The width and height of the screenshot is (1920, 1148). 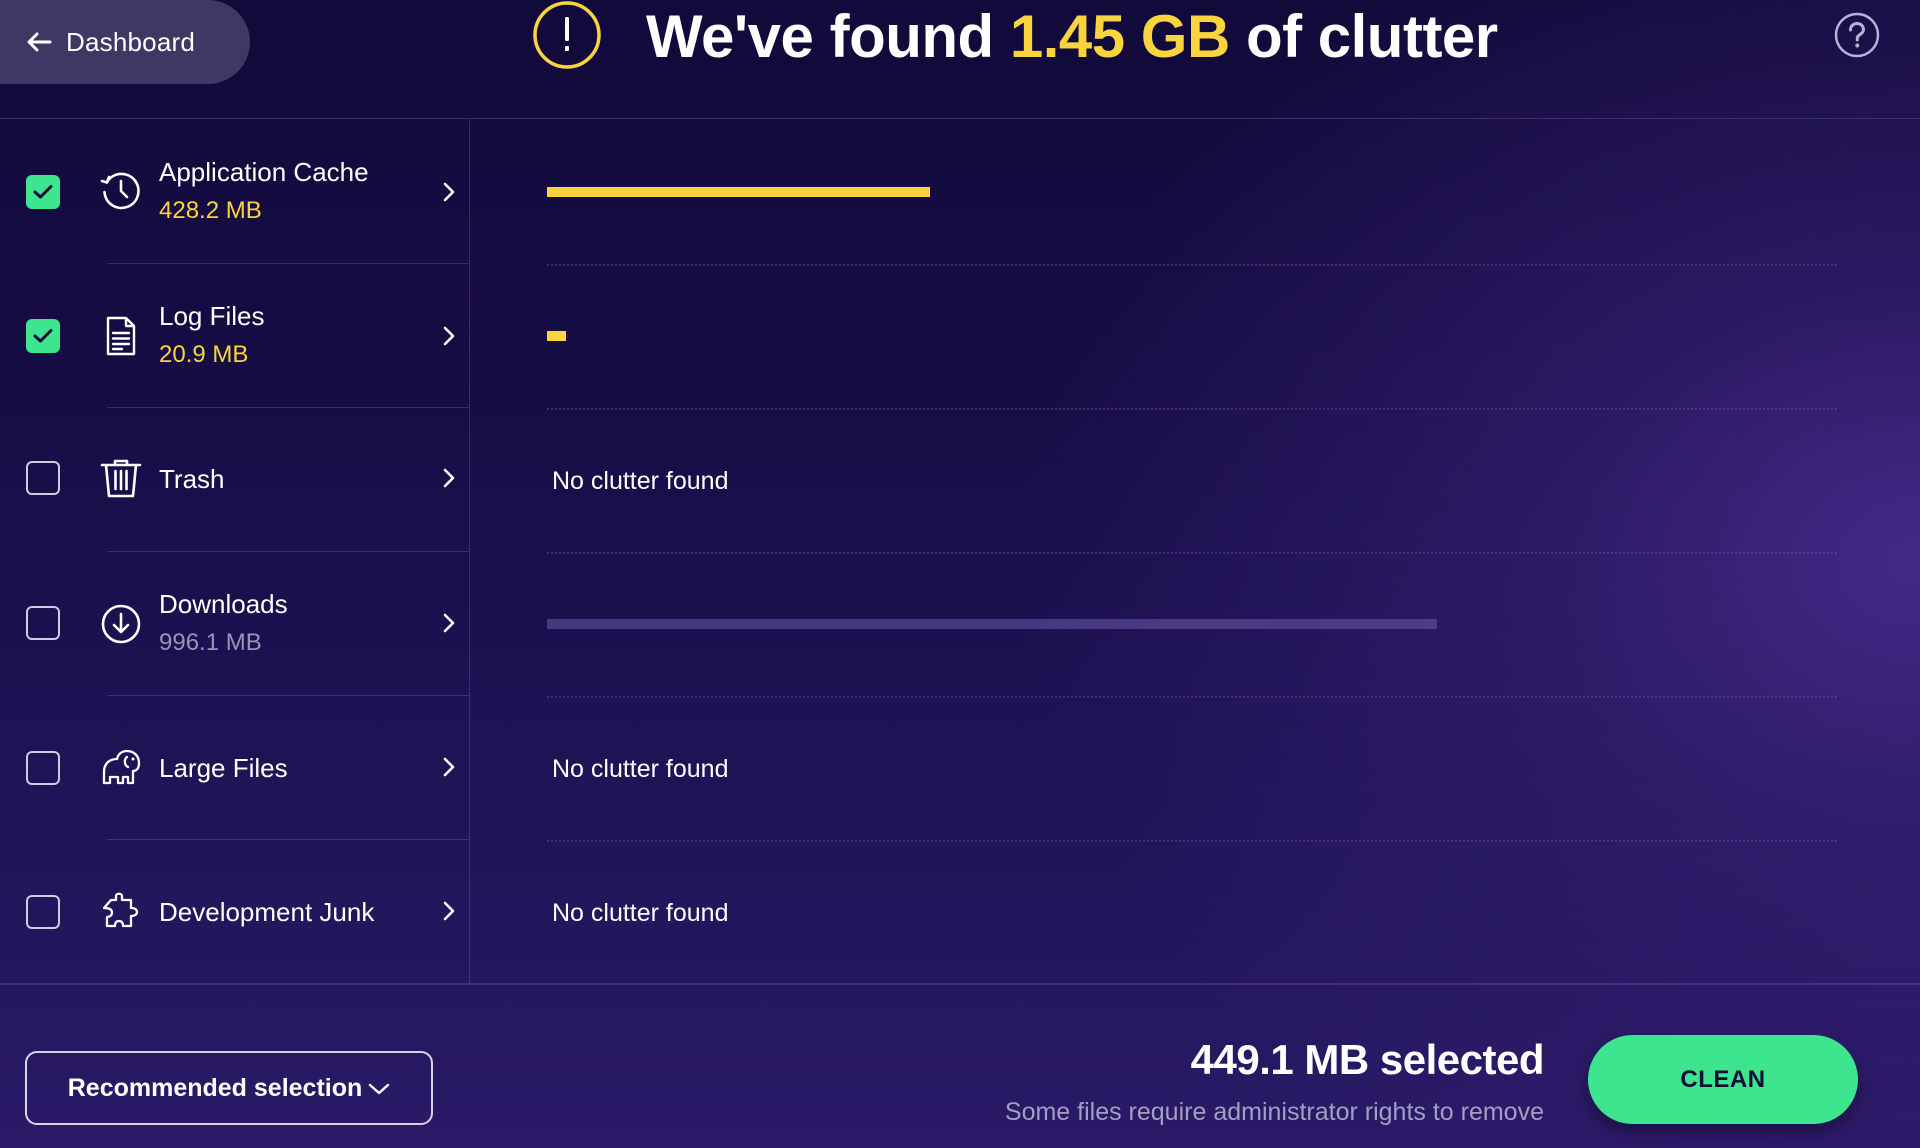 I want to click on history-clock-icon, so click(x=120, y=191).